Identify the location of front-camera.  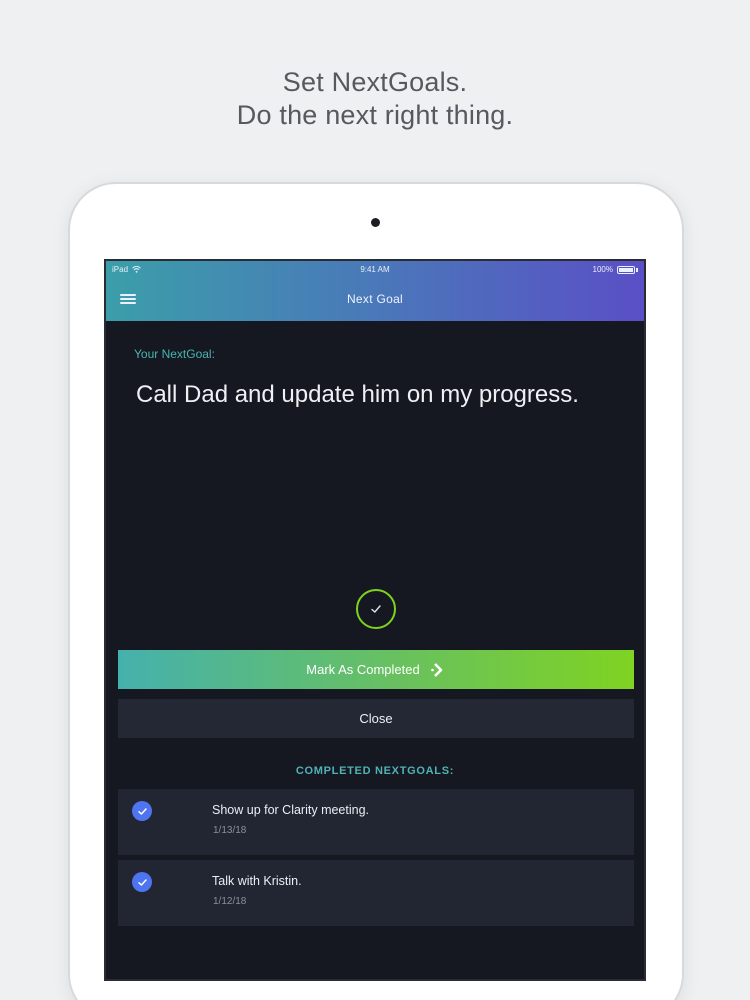
(375, 222).